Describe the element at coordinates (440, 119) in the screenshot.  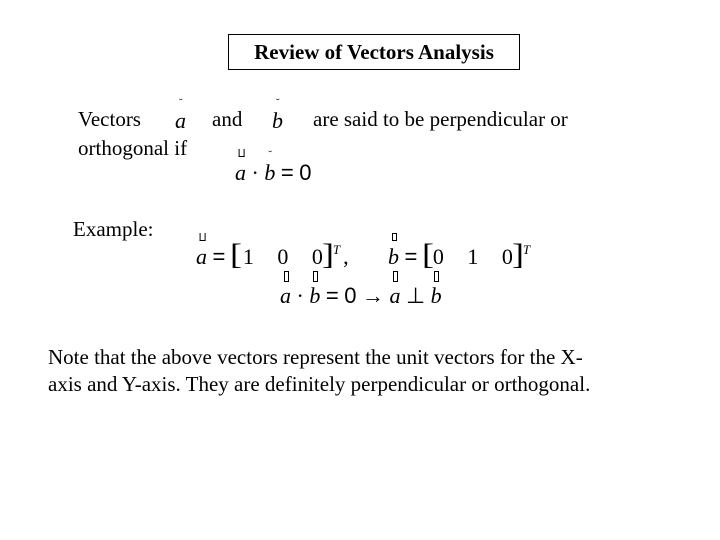
I see `intro-rest-line1: are said to be perpendicular or` at that location.